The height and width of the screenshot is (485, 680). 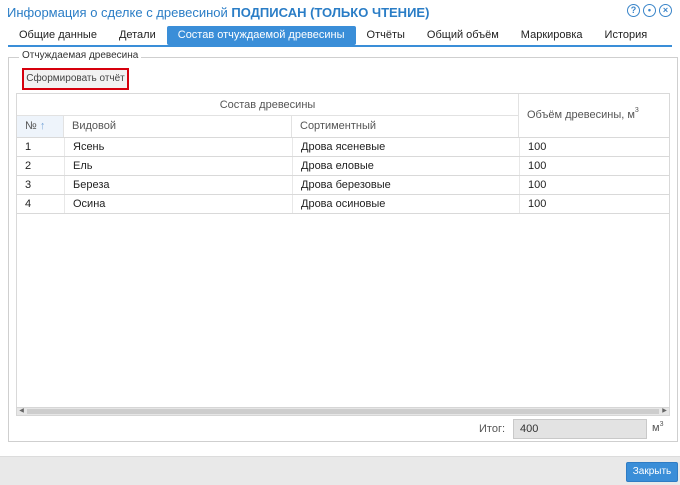 I want to click on cell-species: Ель, so click(x=178, y=166).